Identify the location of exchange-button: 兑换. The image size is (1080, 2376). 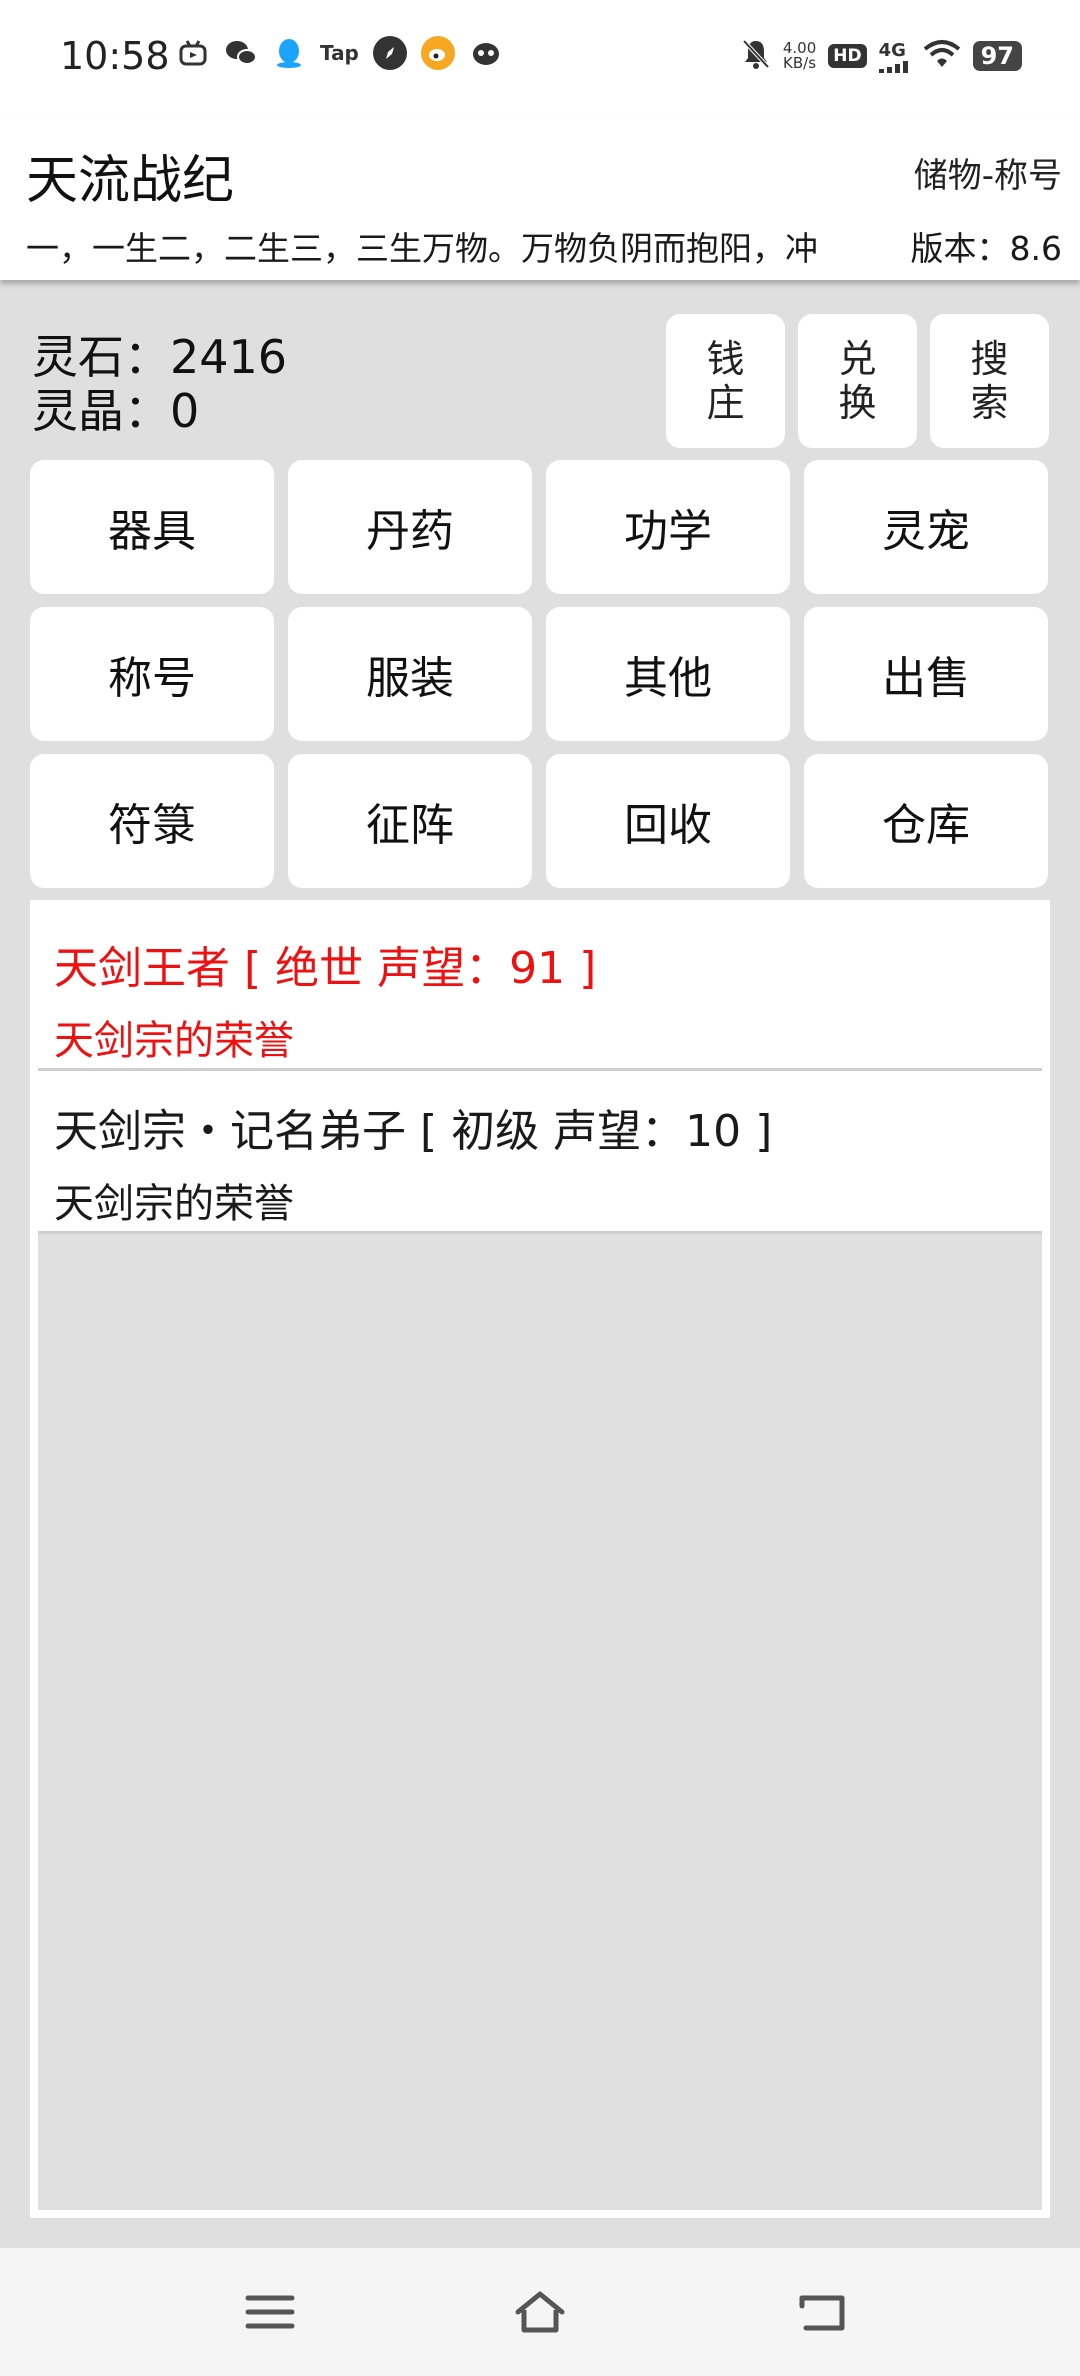
(857, 381).